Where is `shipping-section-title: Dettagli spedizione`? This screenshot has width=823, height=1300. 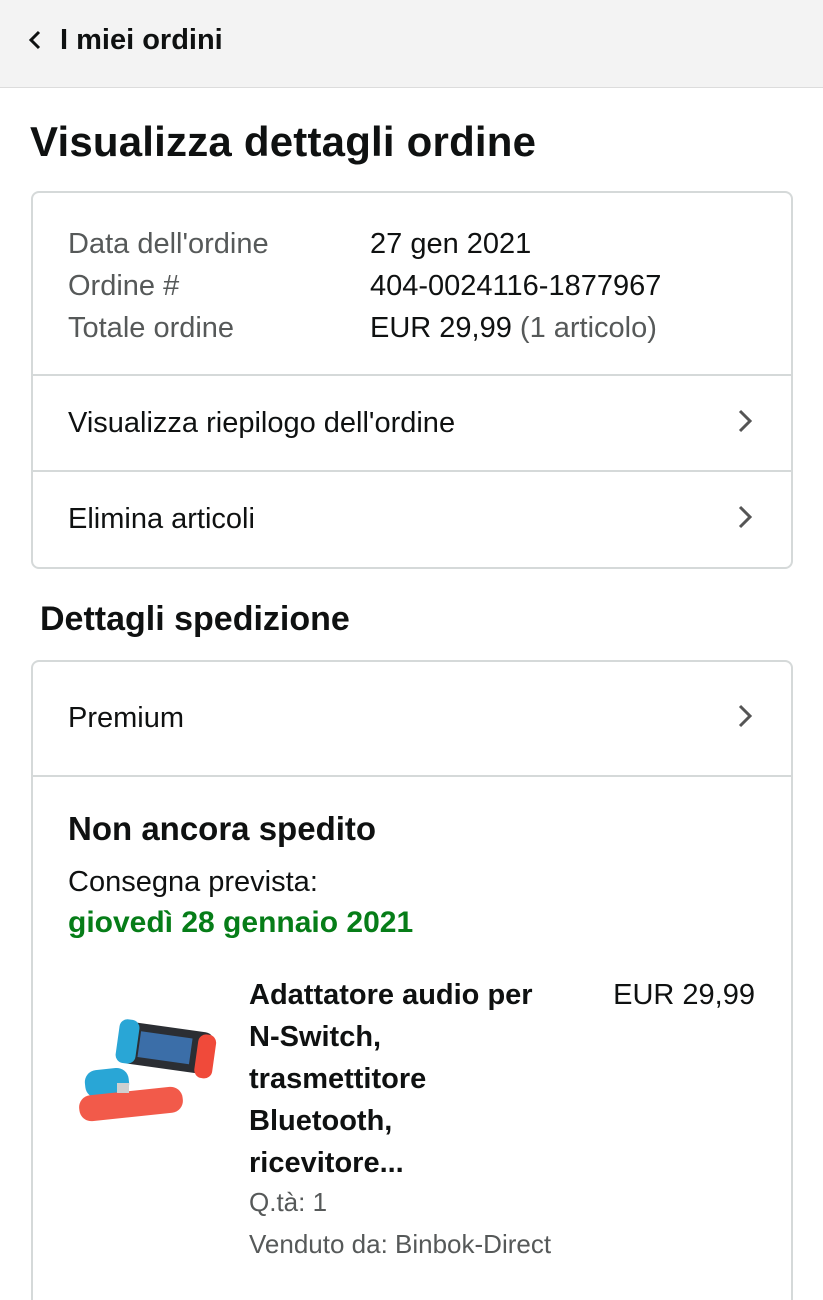 shipping-section-title: Dettagli spedizione is located at coordinates (195, 619).